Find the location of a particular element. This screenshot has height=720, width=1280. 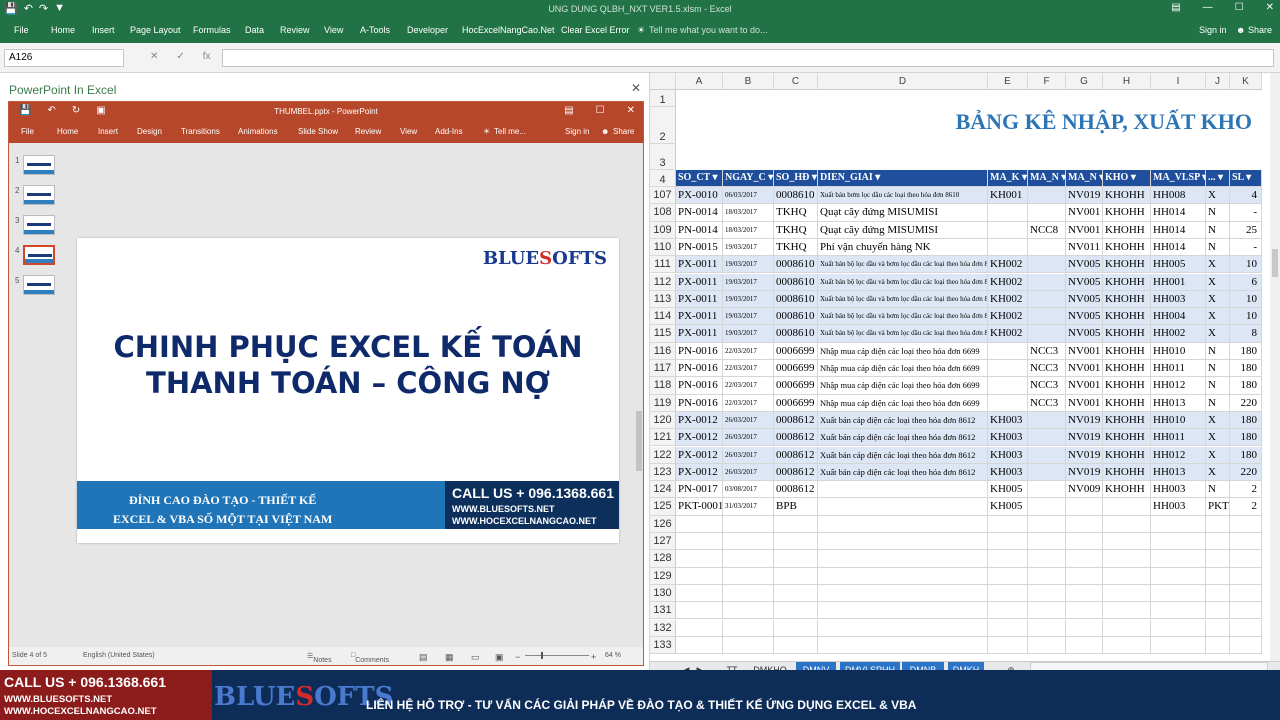

table-cell: NV005 is located at coordinates (1084, 334).